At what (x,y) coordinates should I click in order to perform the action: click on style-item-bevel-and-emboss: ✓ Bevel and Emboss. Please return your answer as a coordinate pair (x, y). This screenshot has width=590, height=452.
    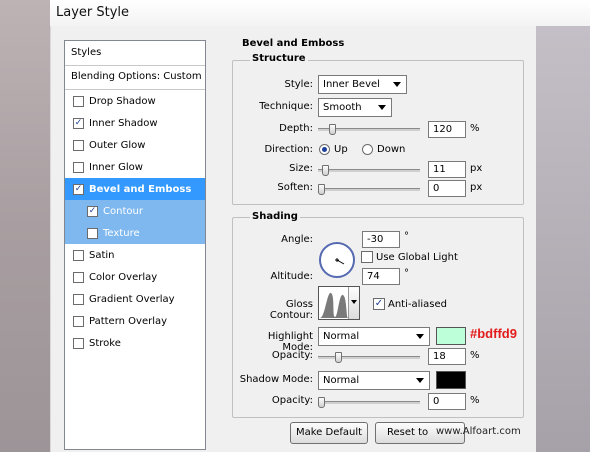
    Looking at the image, I should click on (135, 189).